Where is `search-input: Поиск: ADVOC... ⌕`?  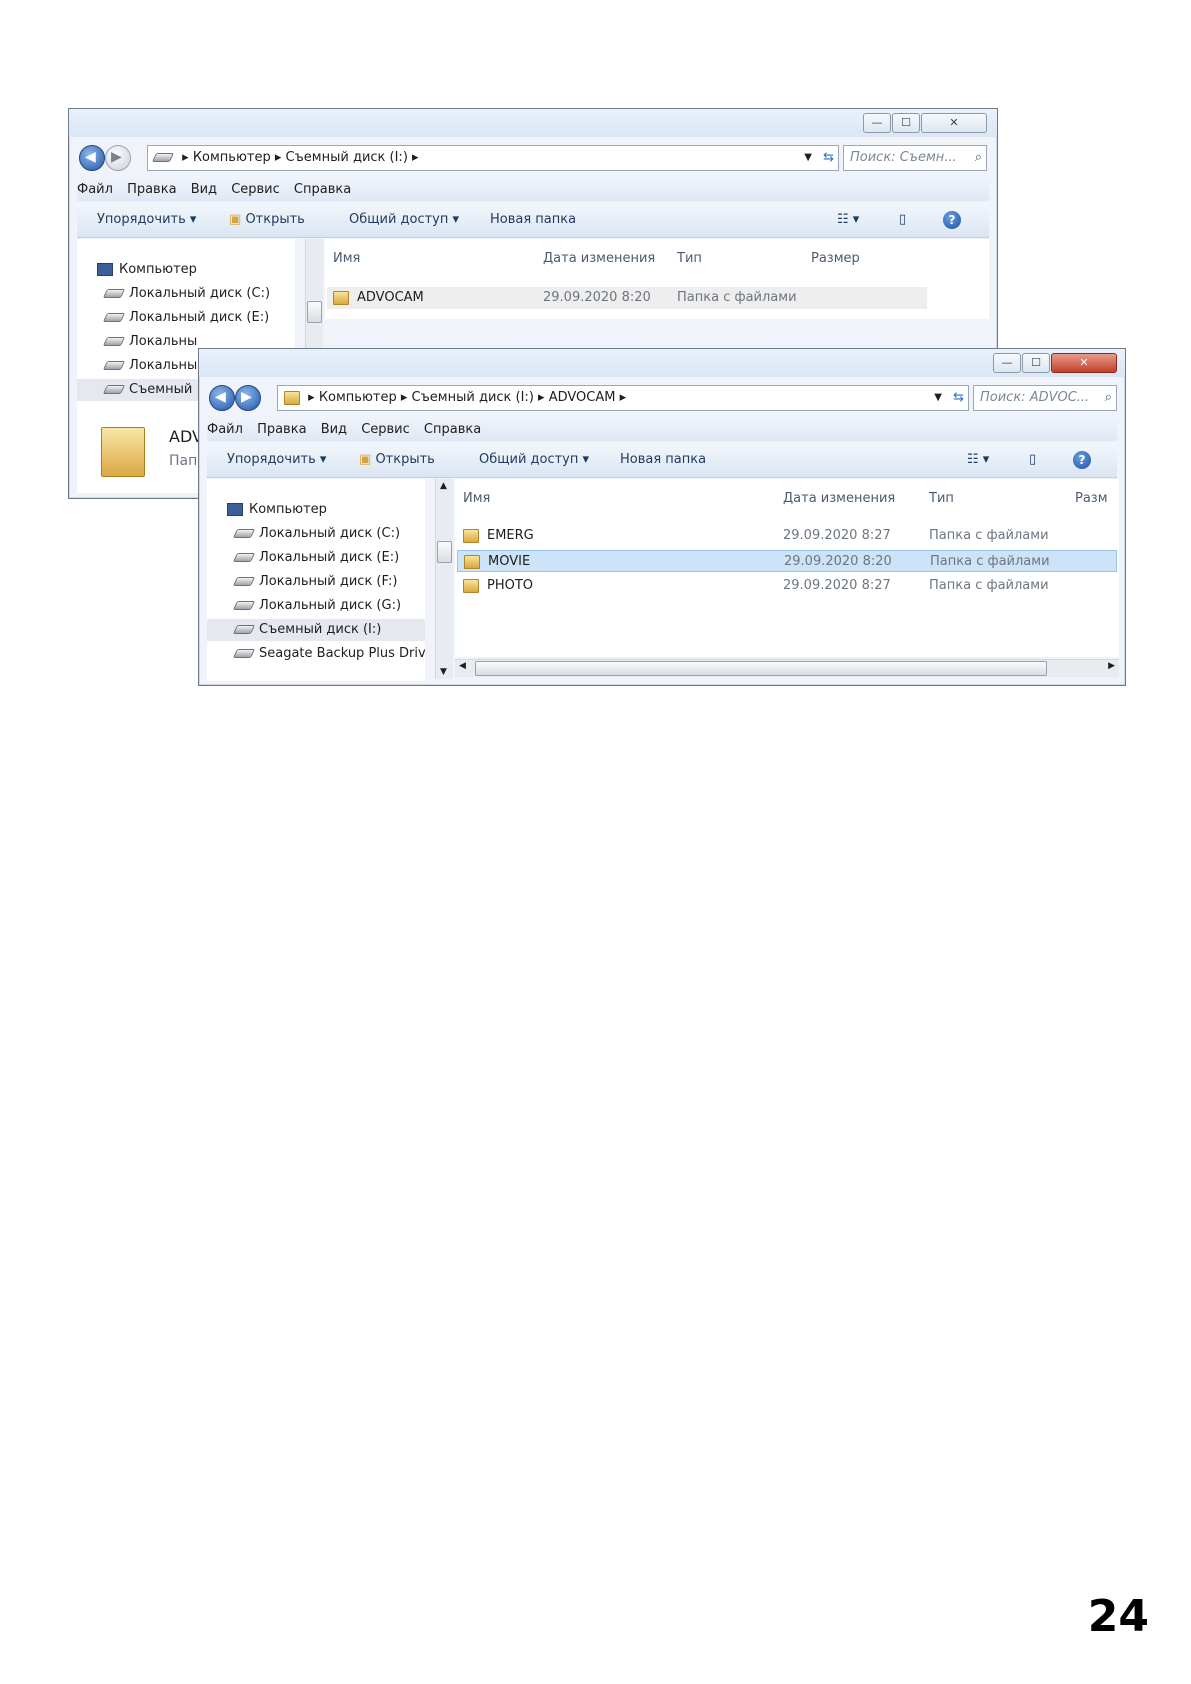 search-input: Поиск: ADVOC... ⌕ is located at coordinates (1045, 398).